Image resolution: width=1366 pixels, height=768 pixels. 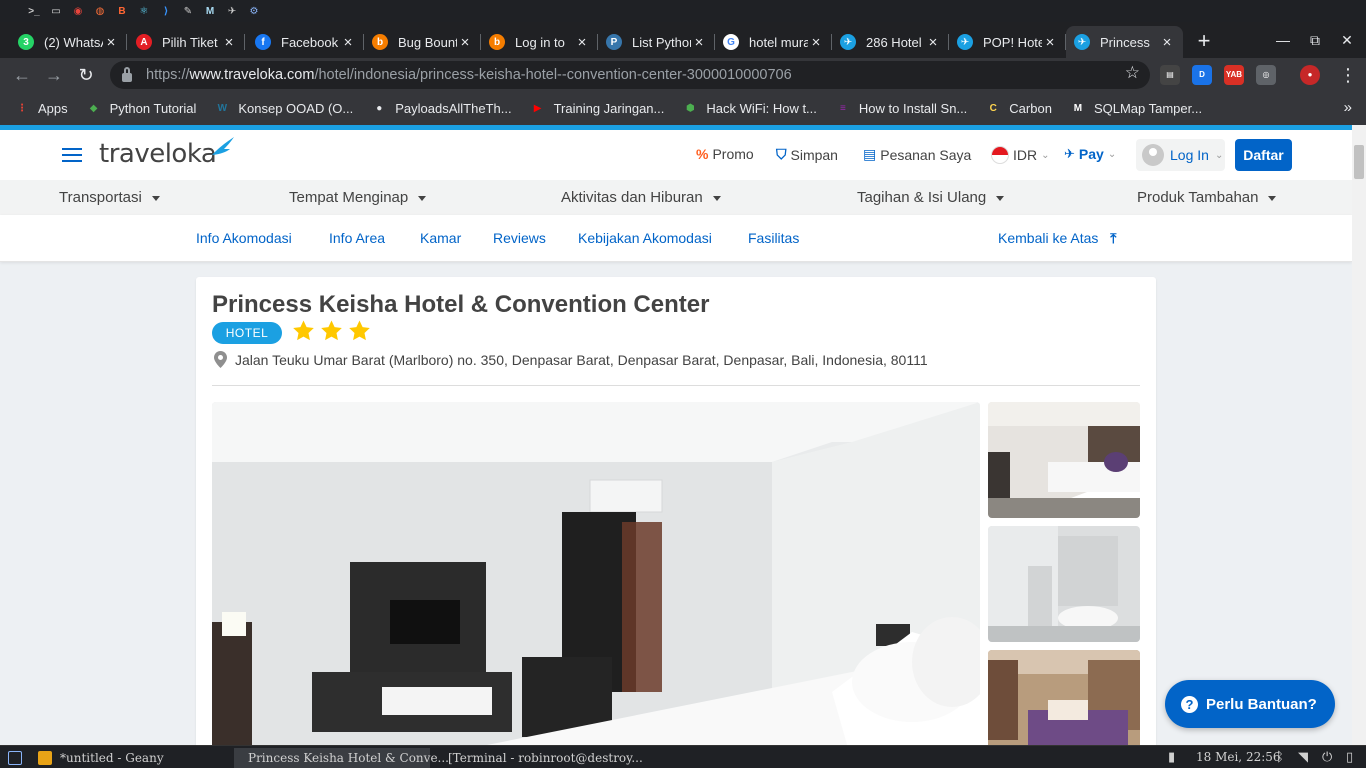 I want to click on section-link-reviews: Reviews, so click(x=519, y=238).